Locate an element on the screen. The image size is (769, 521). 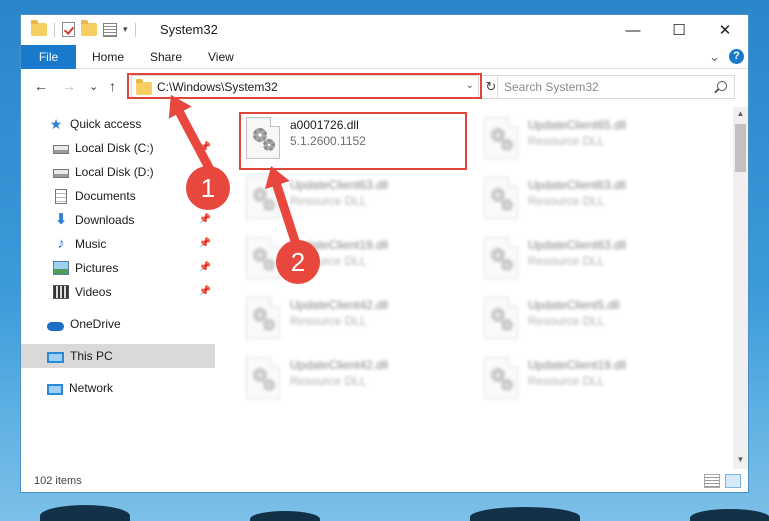
music-icon: ♪ is located at coordinates (61, 243).